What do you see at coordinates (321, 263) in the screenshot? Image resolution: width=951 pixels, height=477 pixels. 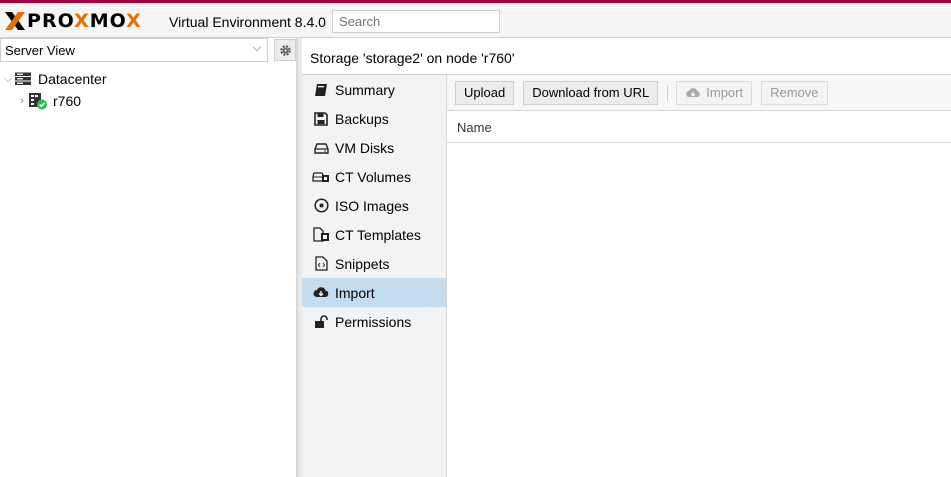 I see `code-file-icon` at bounding box center [321, 263].